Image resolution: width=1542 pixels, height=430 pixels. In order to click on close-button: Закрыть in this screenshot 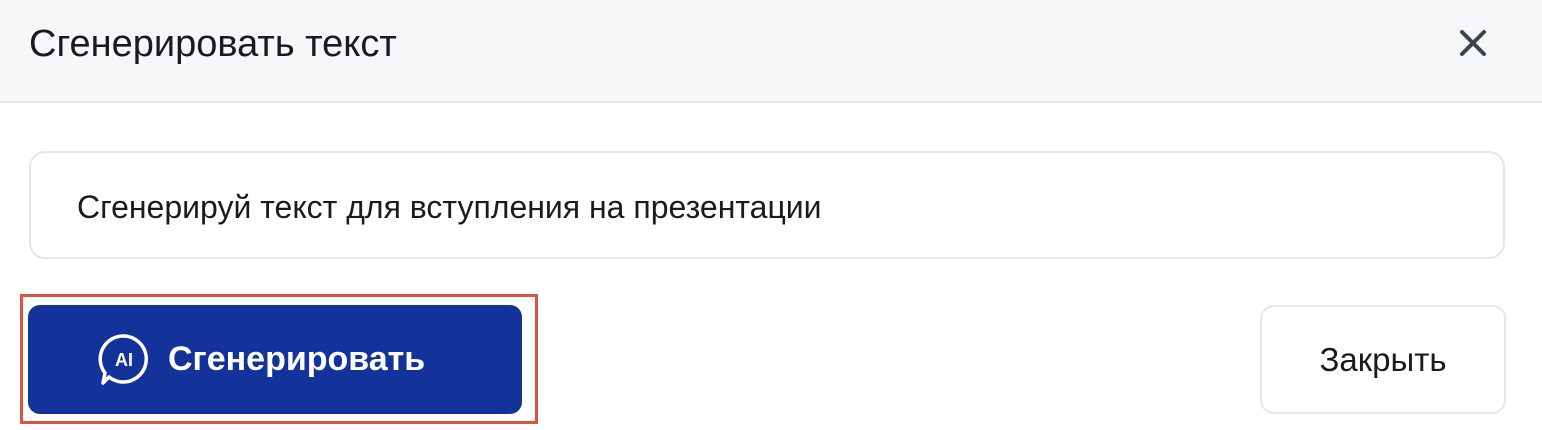, I will do `click(1383, 359)`.